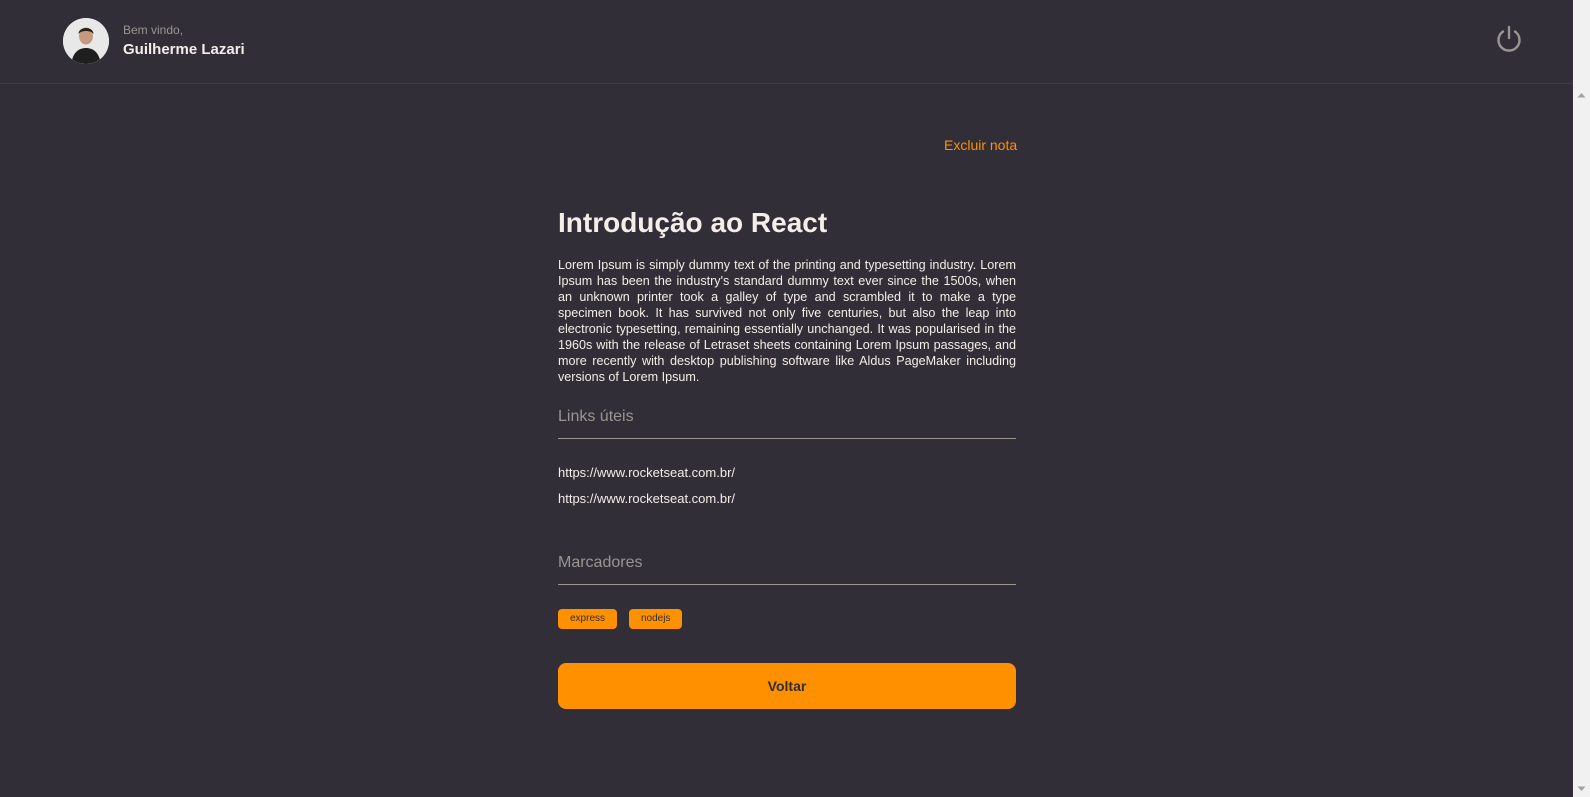  What do you see at coordinates (693, 222) in the screenshot?
I see `note-title: Introdução ao React` at bounding box center [693, 222].